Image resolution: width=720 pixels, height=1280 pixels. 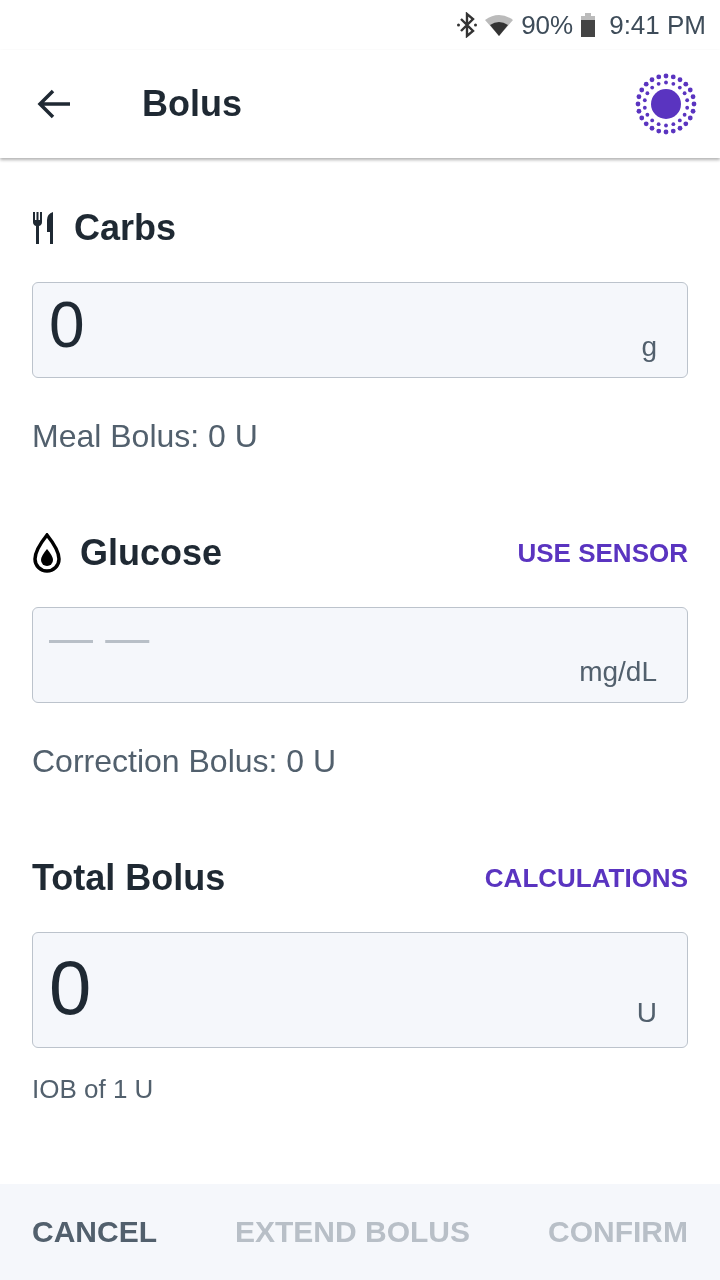 What do you see at coordinates (499, 25) in the screenshot?
I see `wifi-icon` at bounding box center [499, 25].